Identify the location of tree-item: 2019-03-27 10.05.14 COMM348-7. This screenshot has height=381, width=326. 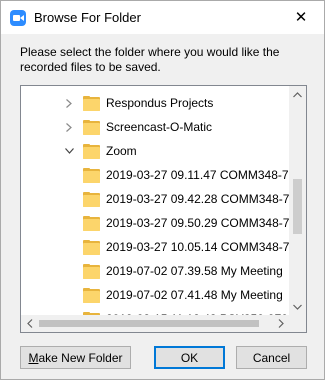
(185, 247).